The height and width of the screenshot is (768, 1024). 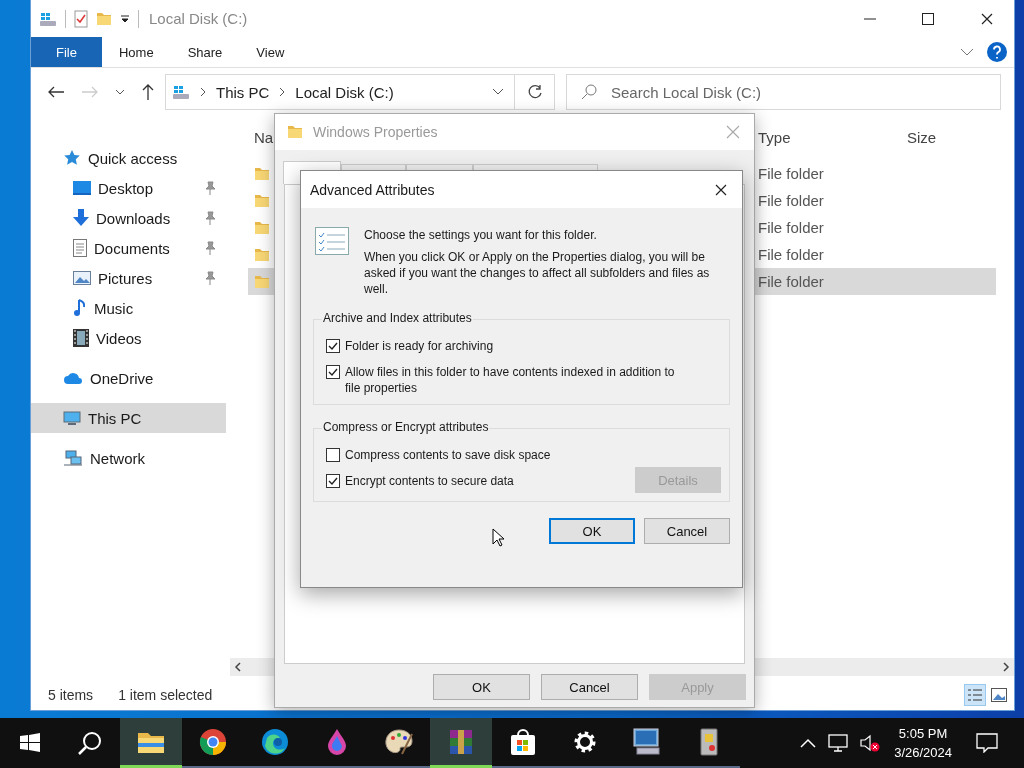 I want to click on window-title: Local Disk (C:), so click(x=198, y=18).